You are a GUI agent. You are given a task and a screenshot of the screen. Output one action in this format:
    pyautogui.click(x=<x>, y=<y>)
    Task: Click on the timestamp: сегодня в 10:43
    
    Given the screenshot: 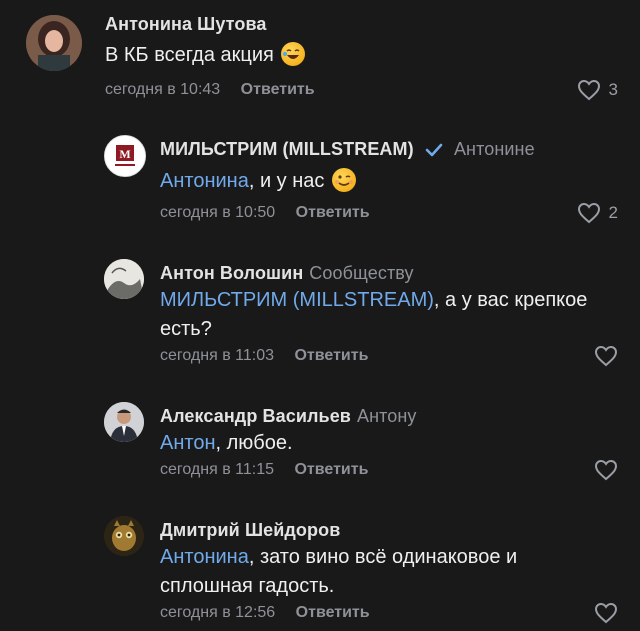 What is the action you would take?
    pyautogui.click(x=163, y=89)
    